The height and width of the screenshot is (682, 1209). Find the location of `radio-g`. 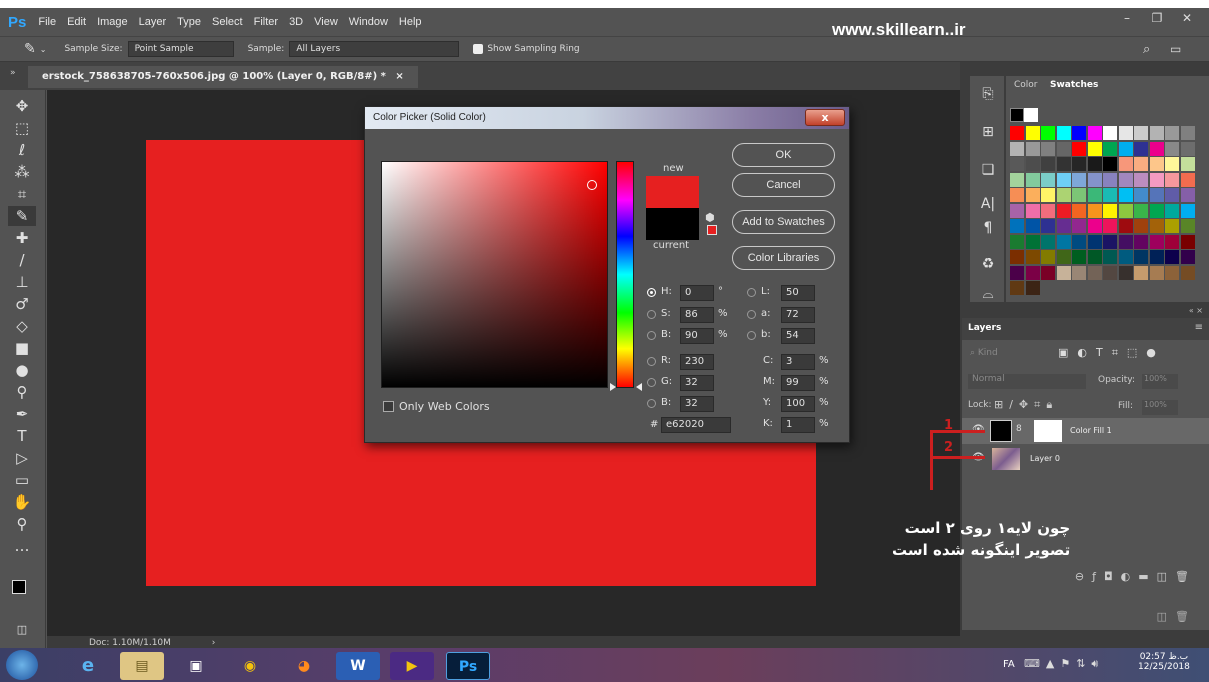

radio-g is located at coordinates (651, 382).